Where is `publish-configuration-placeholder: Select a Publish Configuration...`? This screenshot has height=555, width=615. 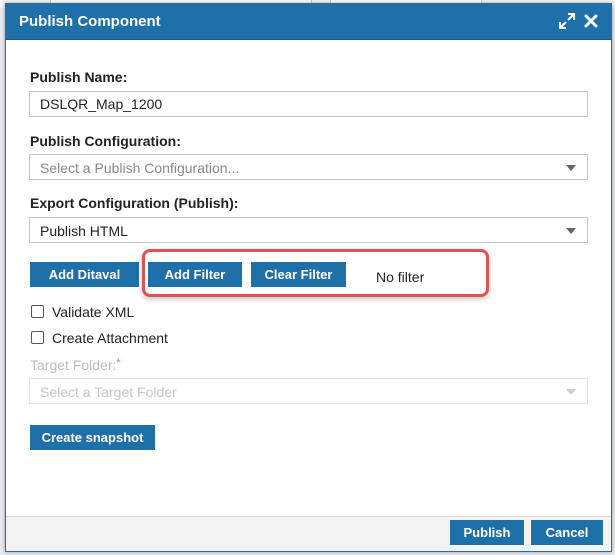 publish-configuration-placeholder: Select a Publish Configuration... is located at coordinates (140, 168).